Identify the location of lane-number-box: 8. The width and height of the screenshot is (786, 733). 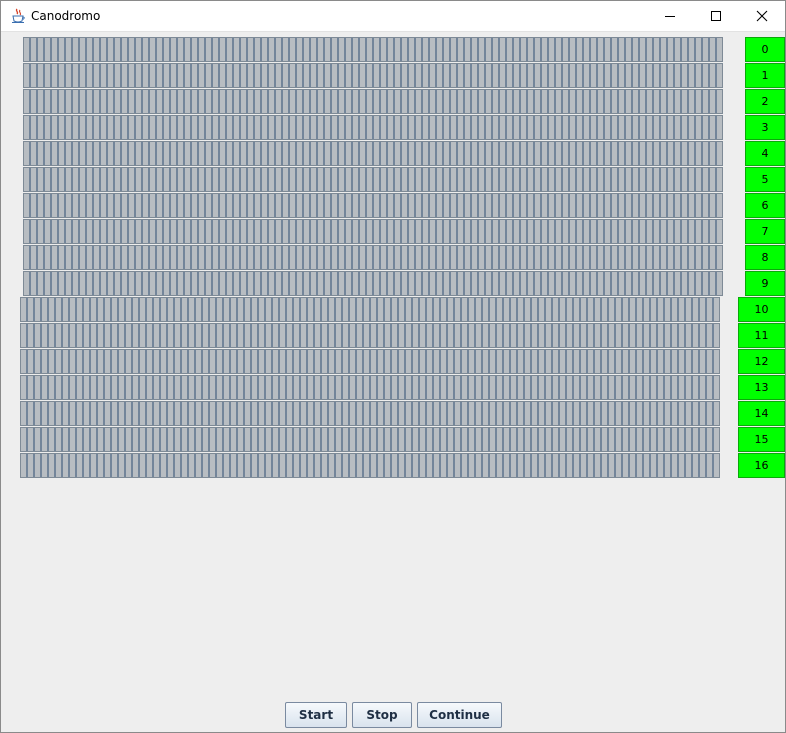
(765, 257).